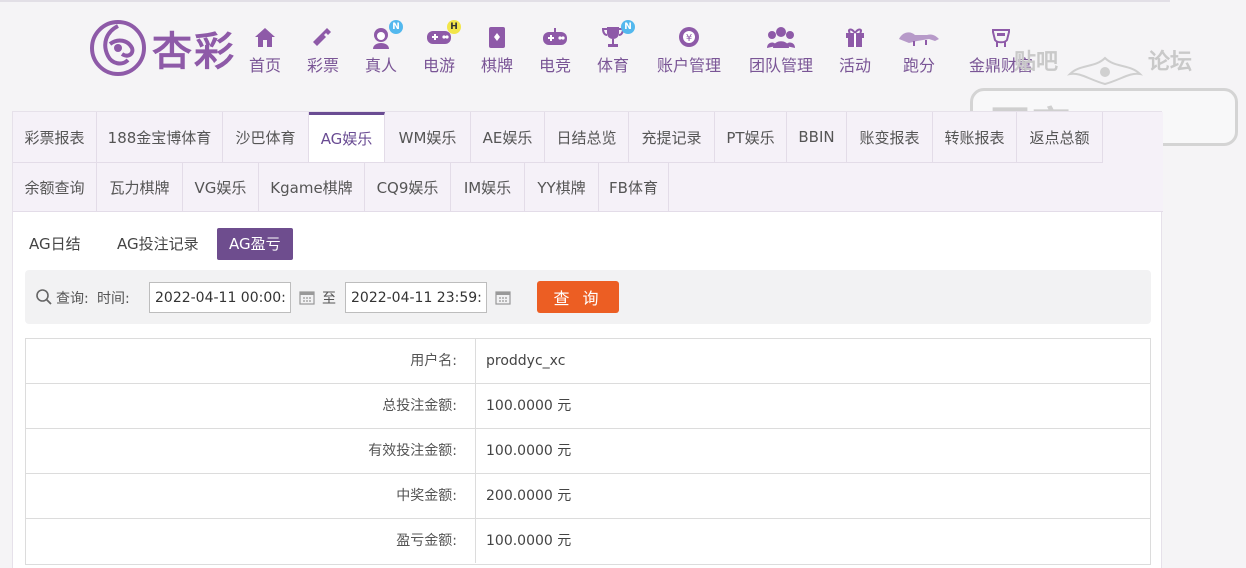 This screenshot has width=1246, height=568. Describe the element at coordinates (496, 65) in the screenshot. I see `nav-cards-label: 棋牌` at that location.